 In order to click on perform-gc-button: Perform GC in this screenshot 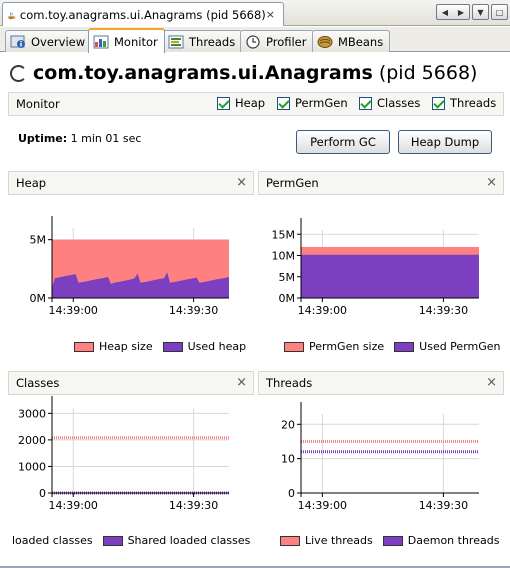, I will do `click(343, 142)`.